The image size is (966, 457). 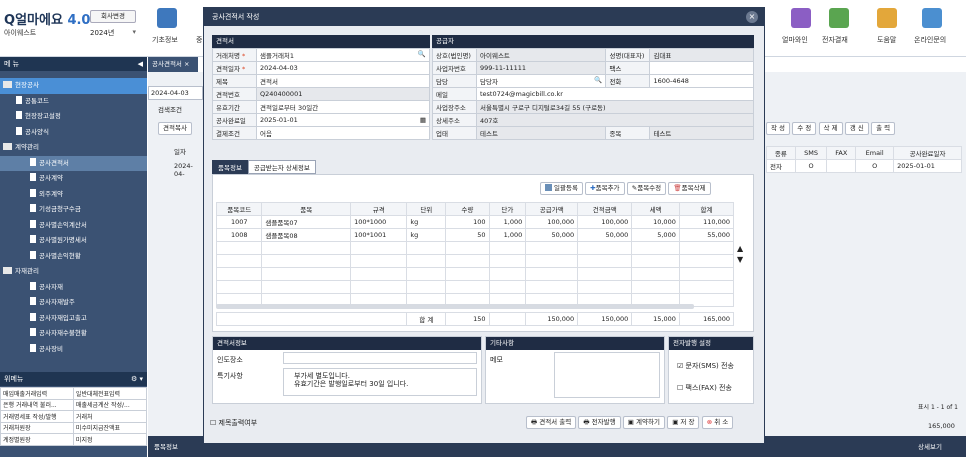 What do you see at coordinates (455, 306) in the screenshot?
I see `horizontal-scrollbar` at bounding box center [455, 306].